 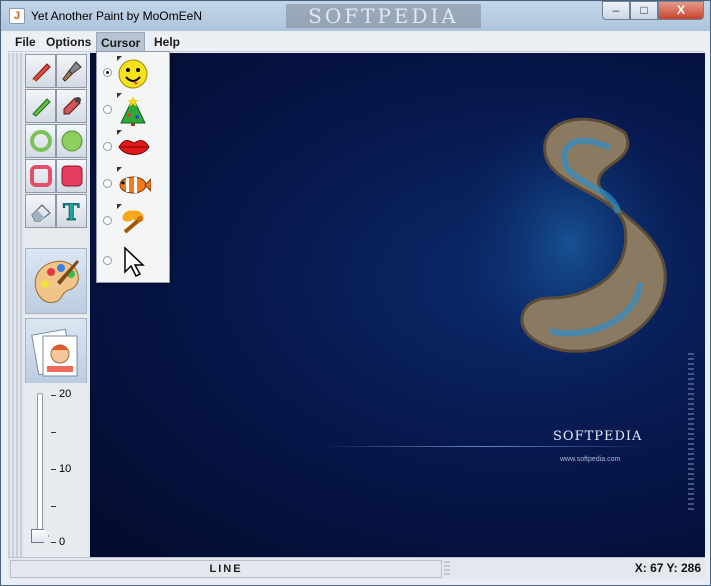 I want to click on slider-thumb, so click(x=40, y=536).